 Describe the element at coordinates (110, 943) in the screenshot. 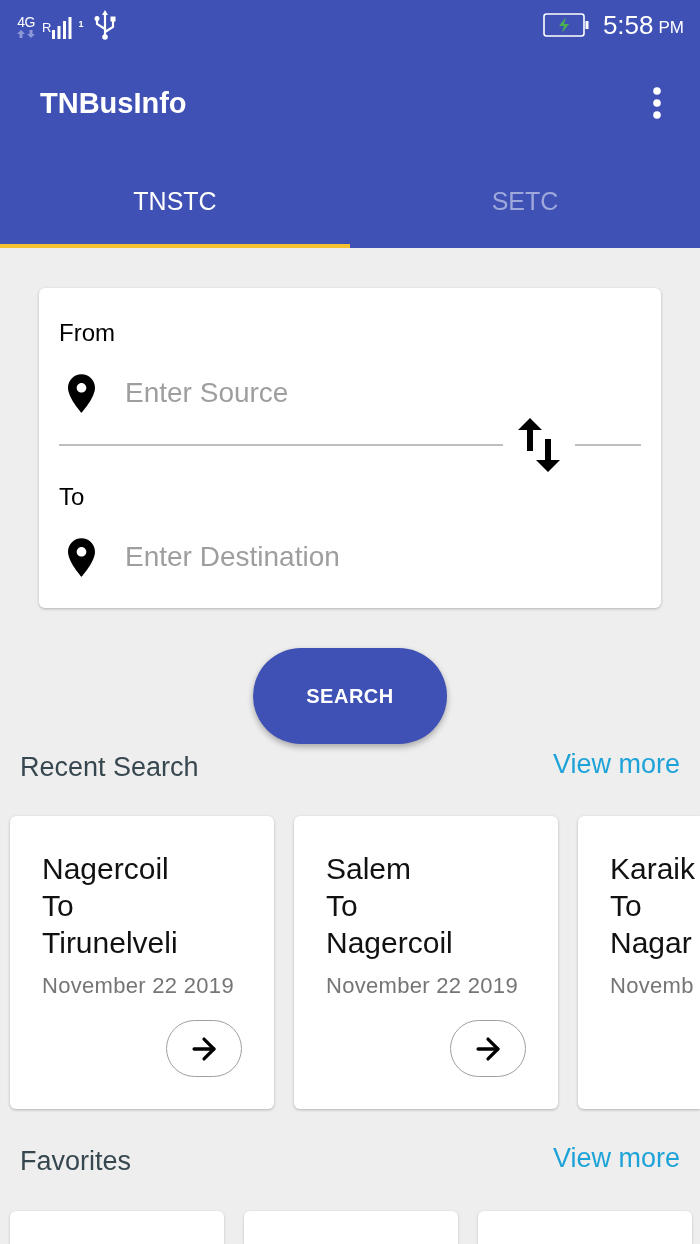

I see `destination-text: Tirunelveli` at that location.